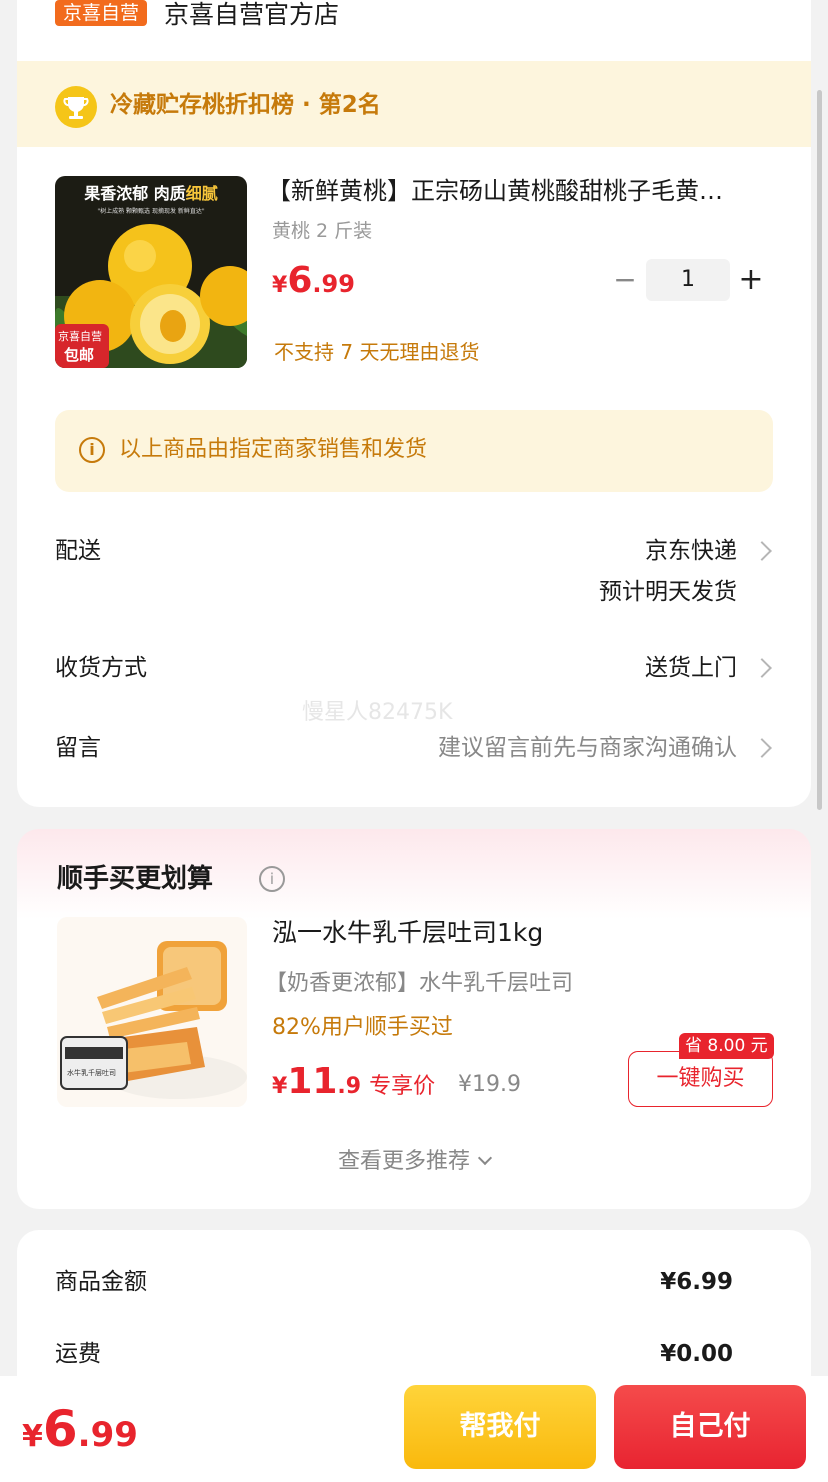 The image size is (828, 1482). Describe the element at coordinates (751, 280) in the screenshot. I see `quantity-plus-button: +` at that location.